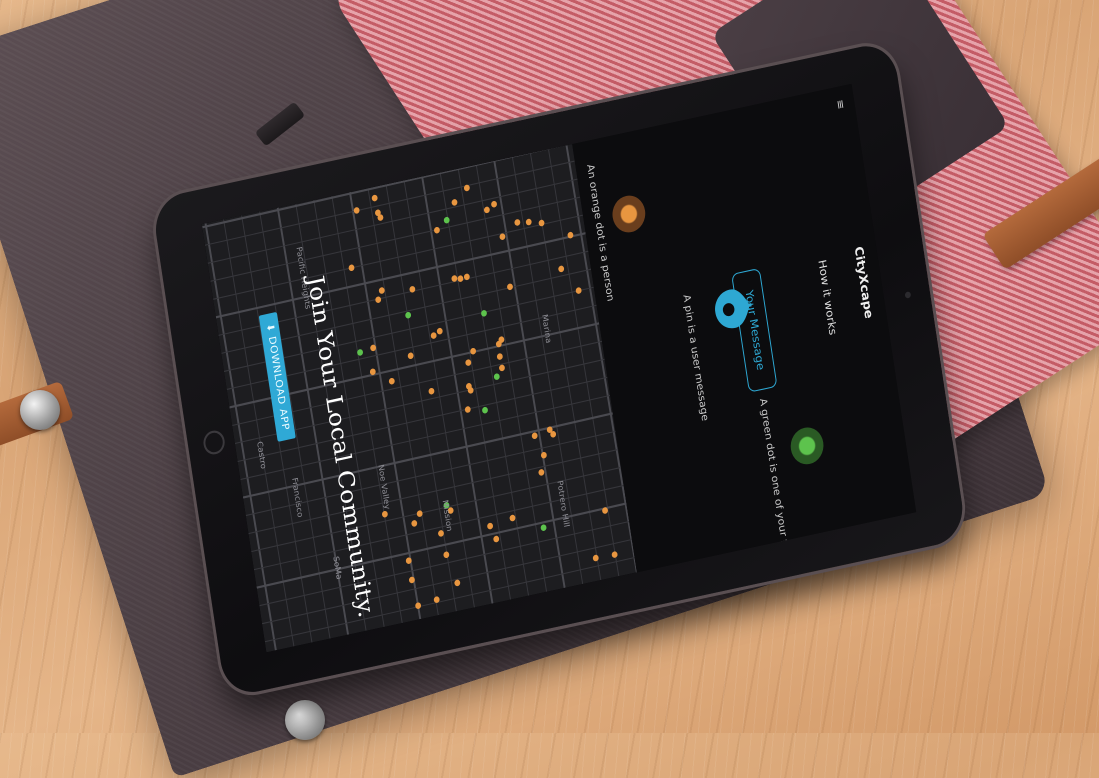 The height and width of the screenshot is (778, 1099). I want to click on orange-dot-icon, so click(629, 214).